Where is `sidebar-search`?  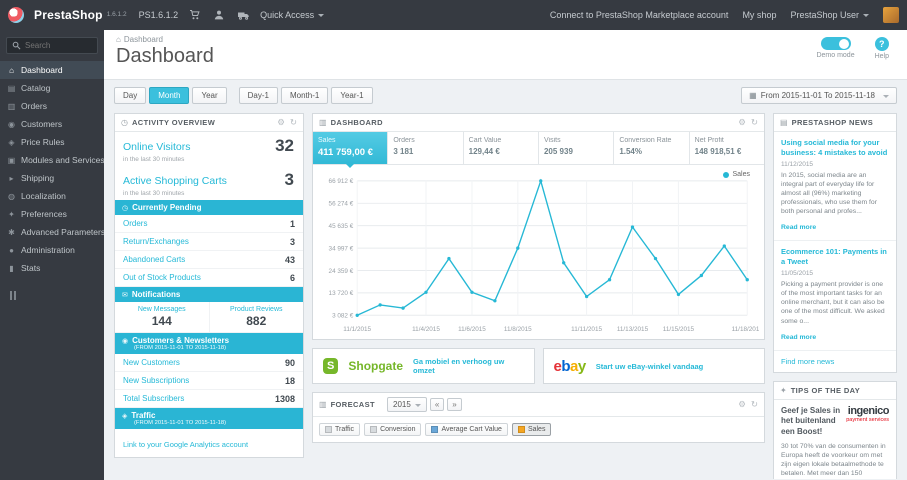 sidebar-search is located at coordinates (52, 45).